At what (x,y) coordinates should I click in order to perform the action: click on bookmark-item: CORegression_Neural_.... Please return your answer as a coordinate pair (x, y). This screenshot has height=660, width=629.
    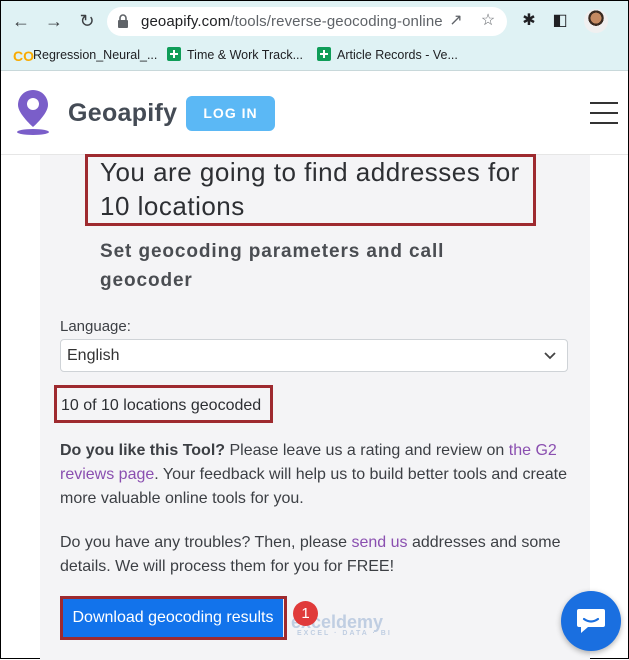
    Looking at the image, I should click on (85, 55).